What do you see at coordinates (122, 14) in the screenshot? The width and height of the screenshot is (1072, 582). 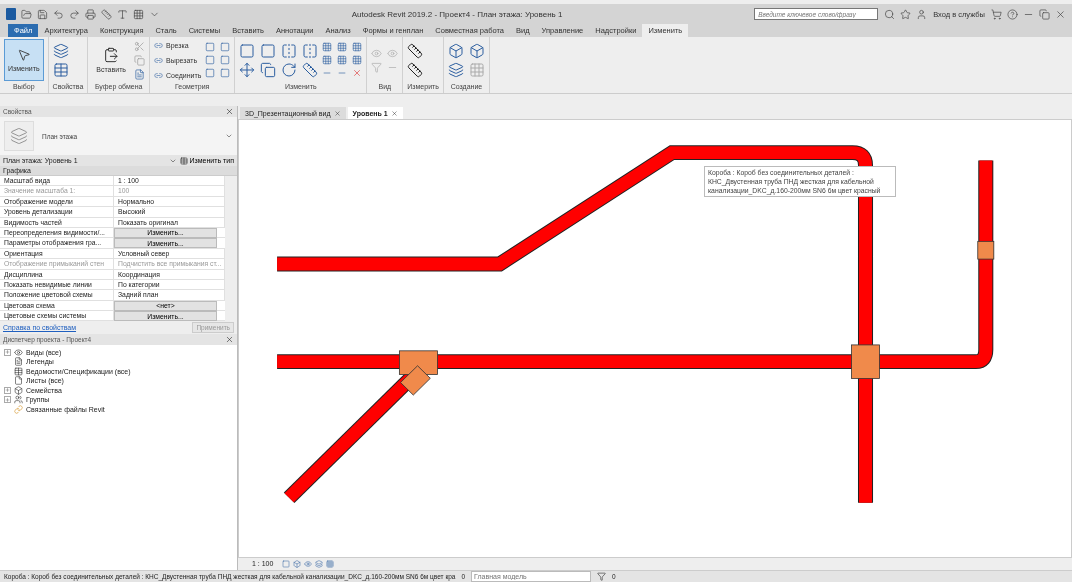 I see `text-icon` at bounding box center [122, 14].